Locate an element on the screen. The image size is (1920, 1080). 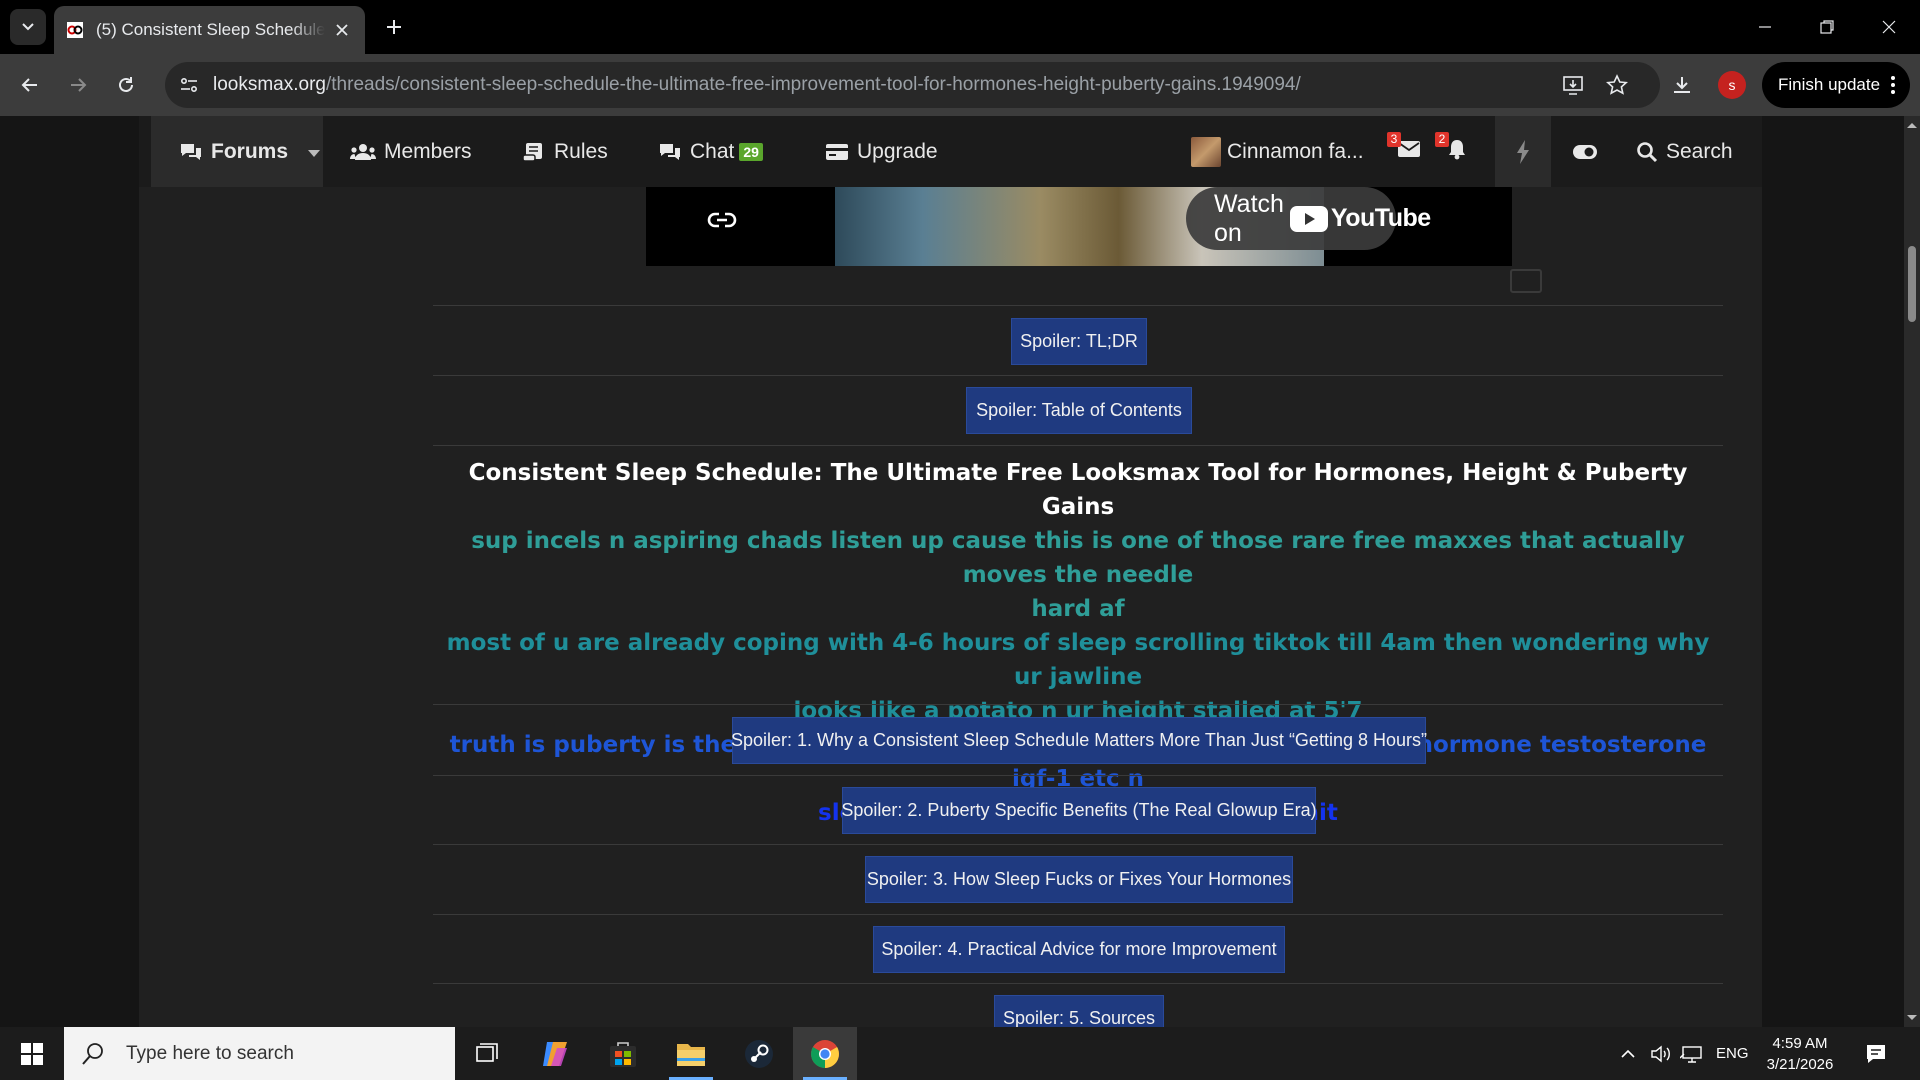
downloads-button is located at coordinates (1682, 85).